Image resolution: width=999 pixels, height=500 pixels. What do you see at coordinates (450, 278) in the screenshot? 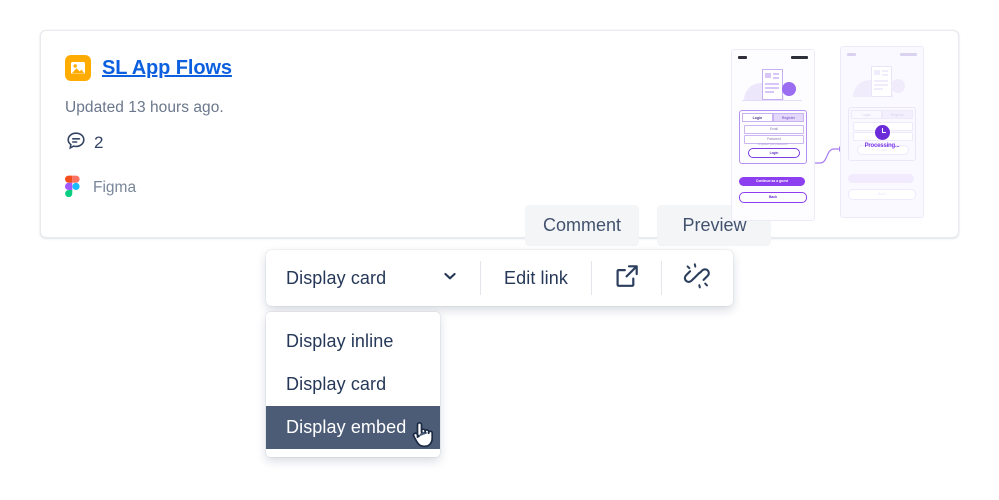
I see `chevron-down-icon` at bounding box center [450, 278].